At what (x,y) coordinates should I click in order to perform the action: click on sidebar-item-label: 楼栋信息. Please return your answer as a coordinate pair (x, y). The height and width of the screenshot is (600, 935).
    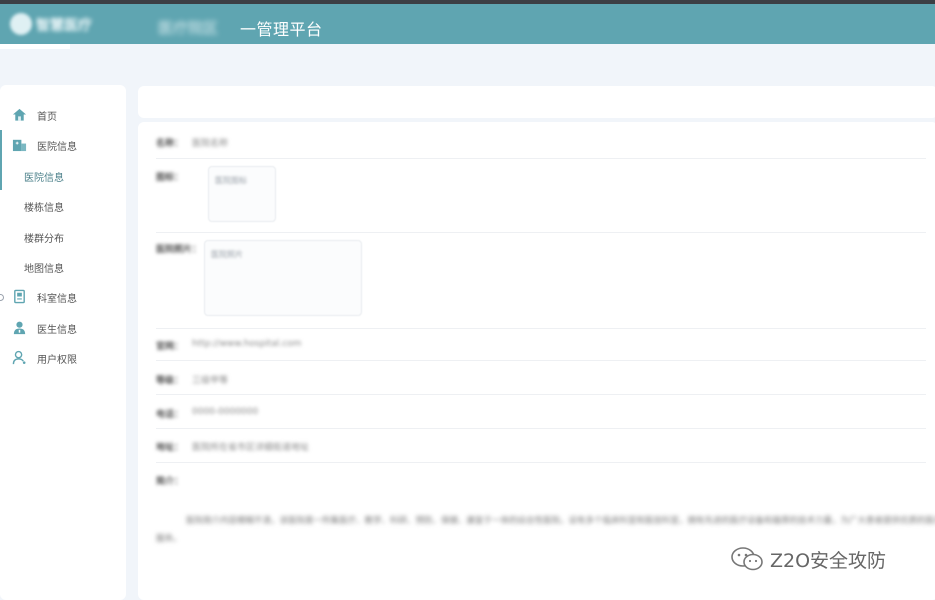
    Looking at the image, I should click on (44, 208).